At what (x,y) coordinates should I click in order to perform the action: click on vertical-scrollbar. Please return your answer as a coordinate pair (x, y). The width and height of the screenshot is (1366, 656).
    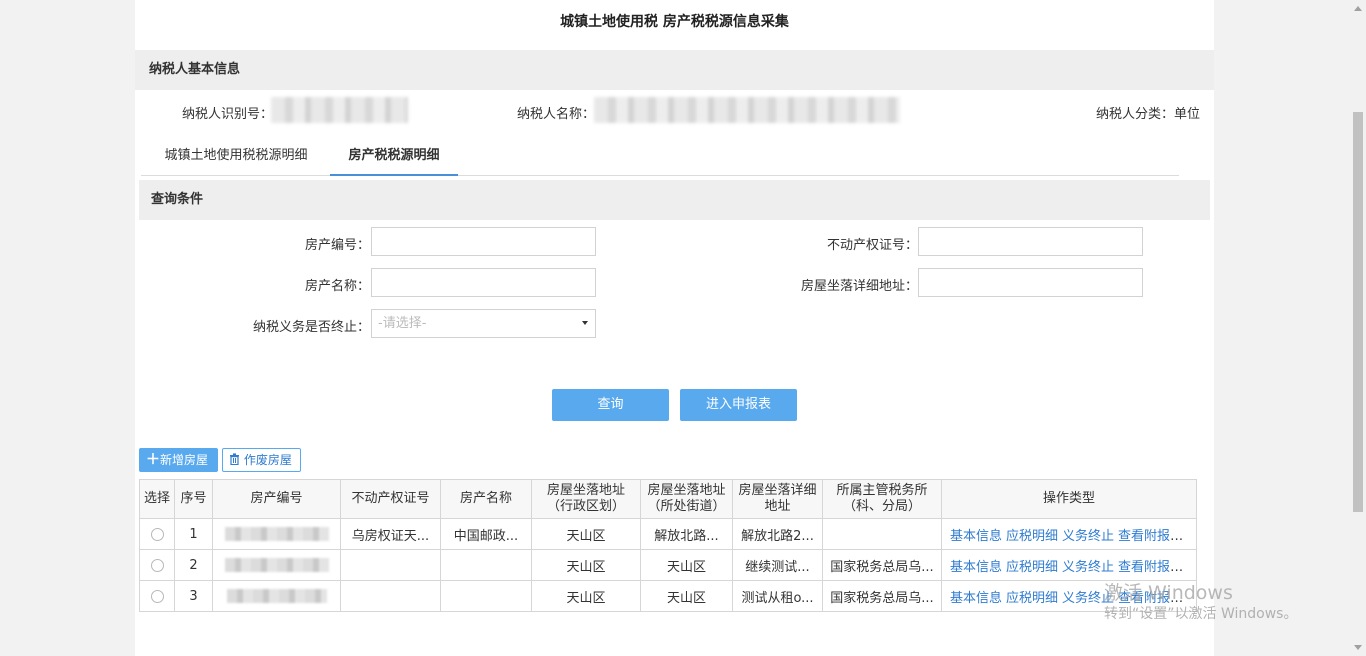
    Looking at the image, I should click on (1358, 328).